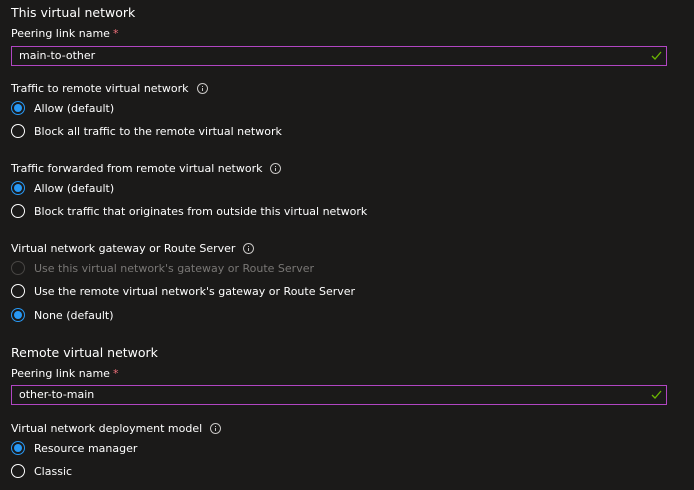 Image resolution: width=694 pixels, height=490 pixels. What do you see at coordinates (73, 12) in the screenshot?
I see `this-network-section-title: This virtual network` at bounding box center [73, 12].